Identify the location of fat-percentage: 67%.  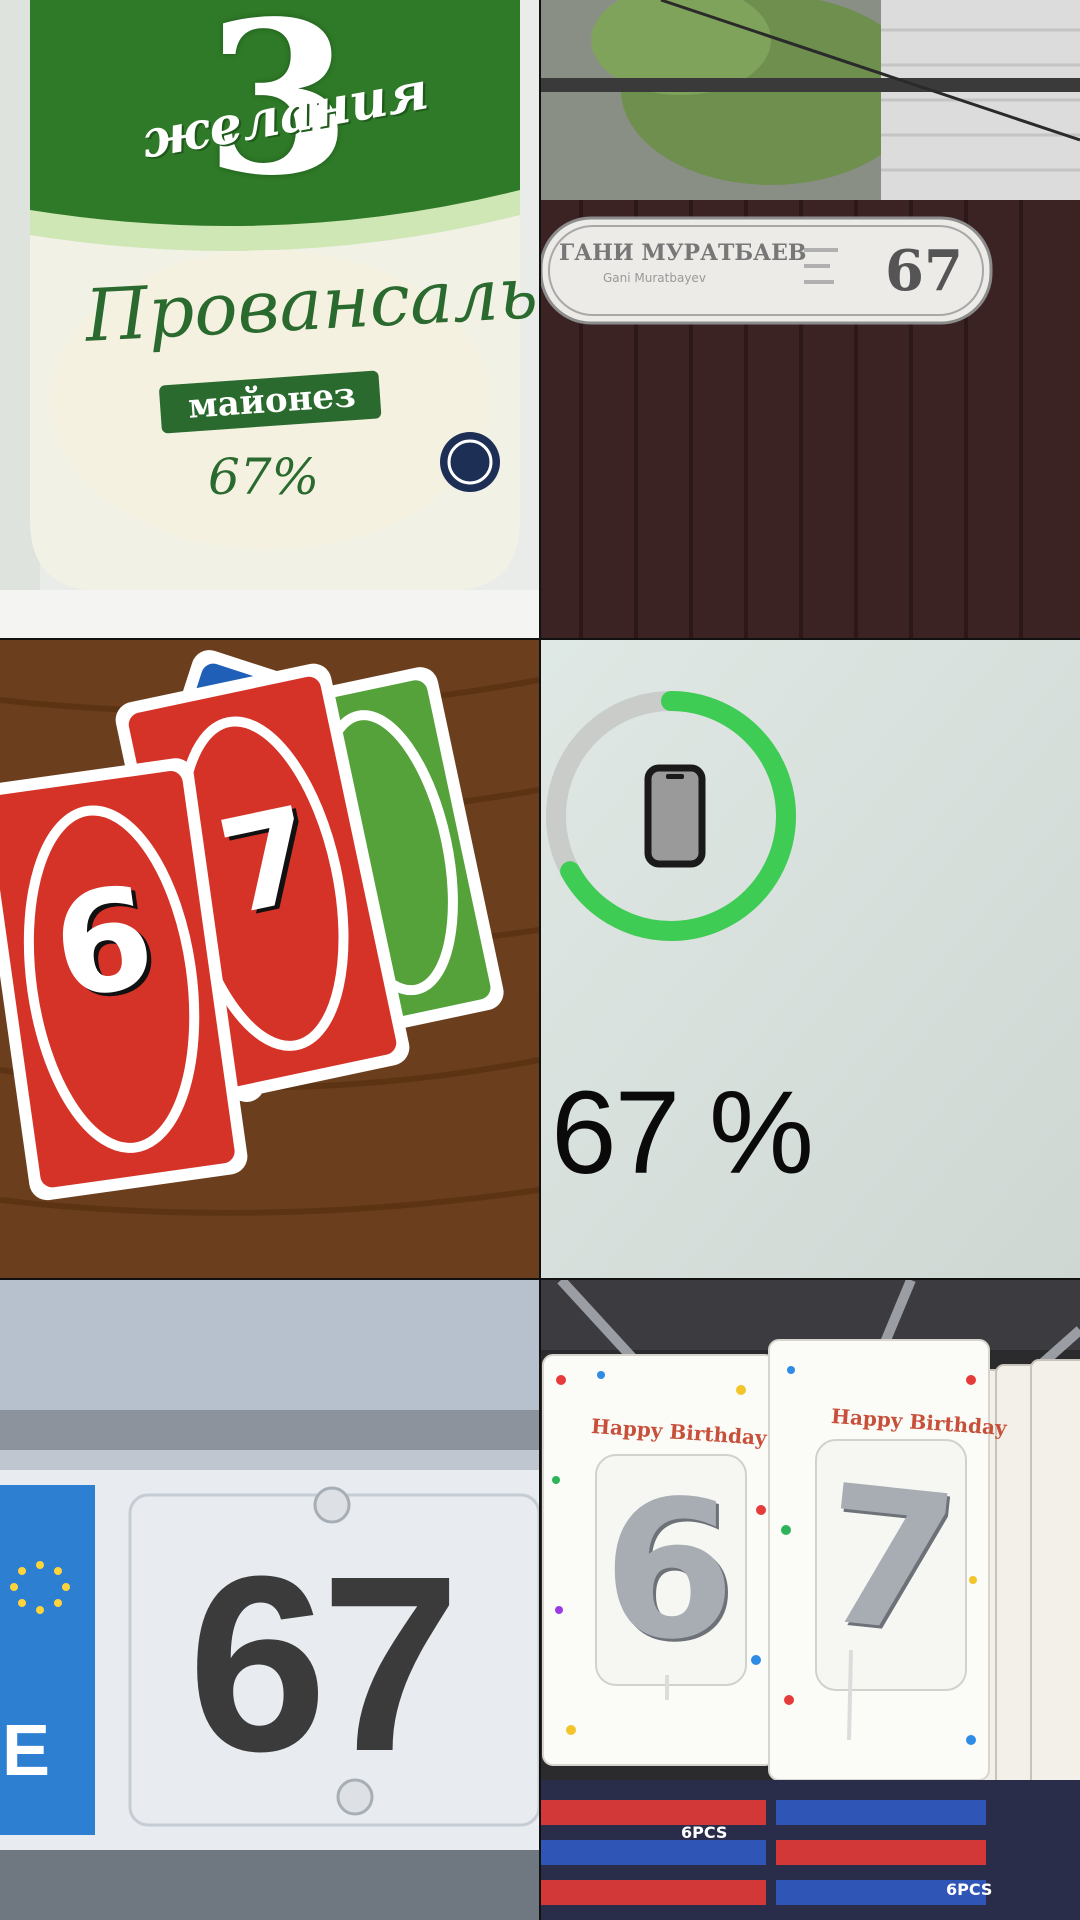
(264, 477).